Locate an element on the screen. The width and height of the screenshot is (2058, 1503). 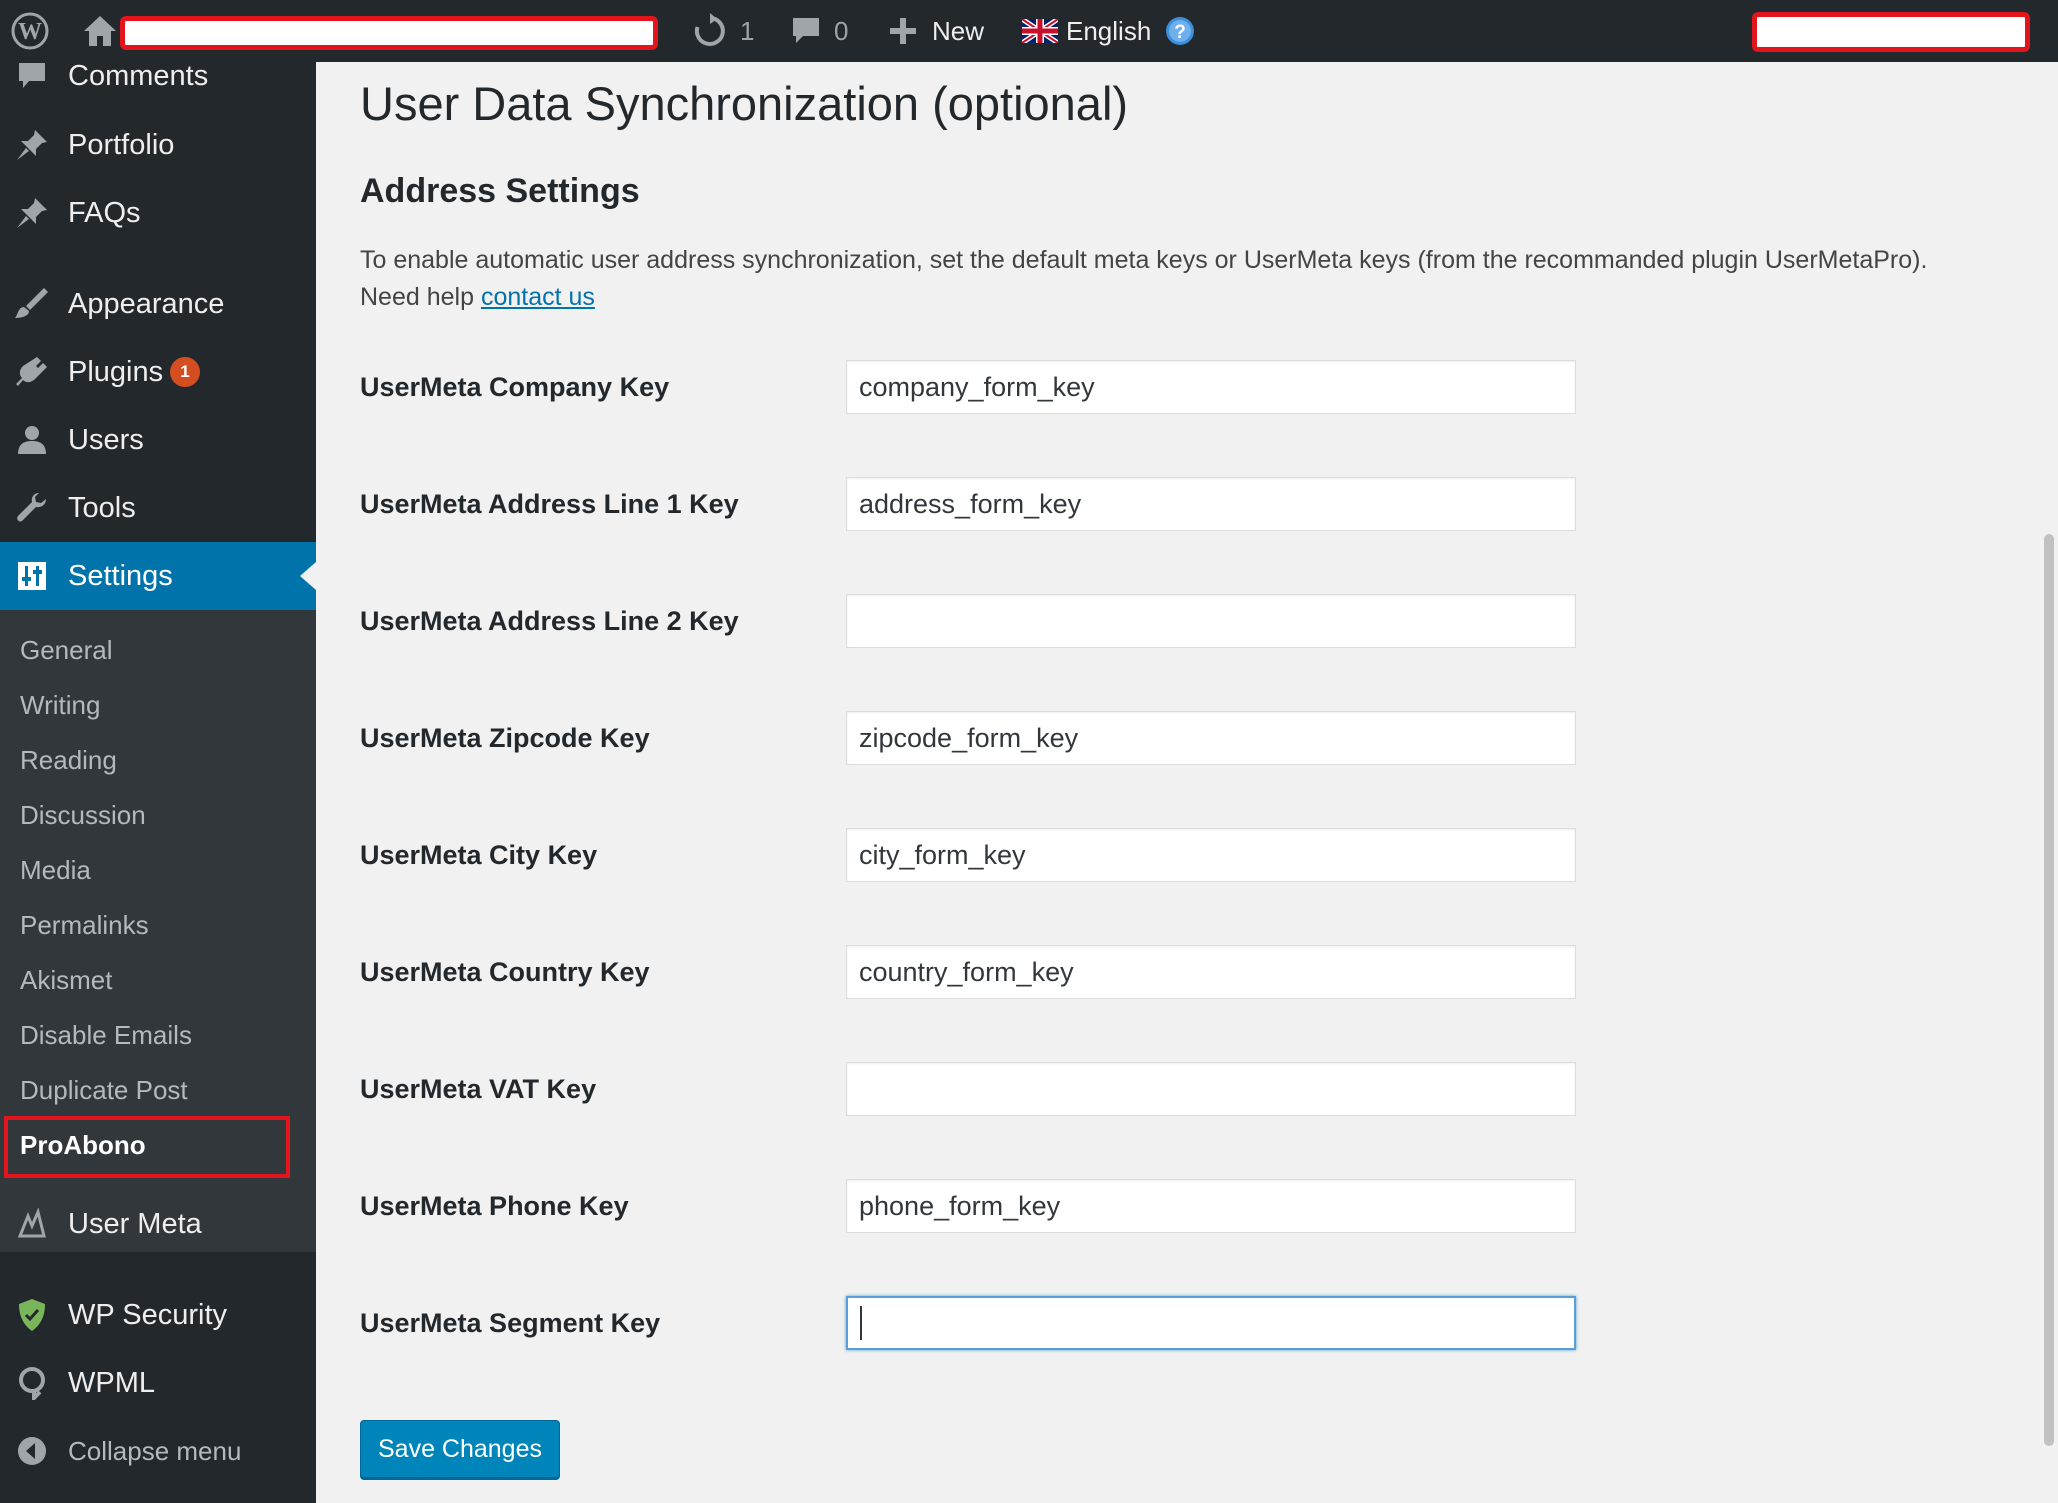
sidebar-item-label: Collapse menu is located at coordinates (155, 1450).